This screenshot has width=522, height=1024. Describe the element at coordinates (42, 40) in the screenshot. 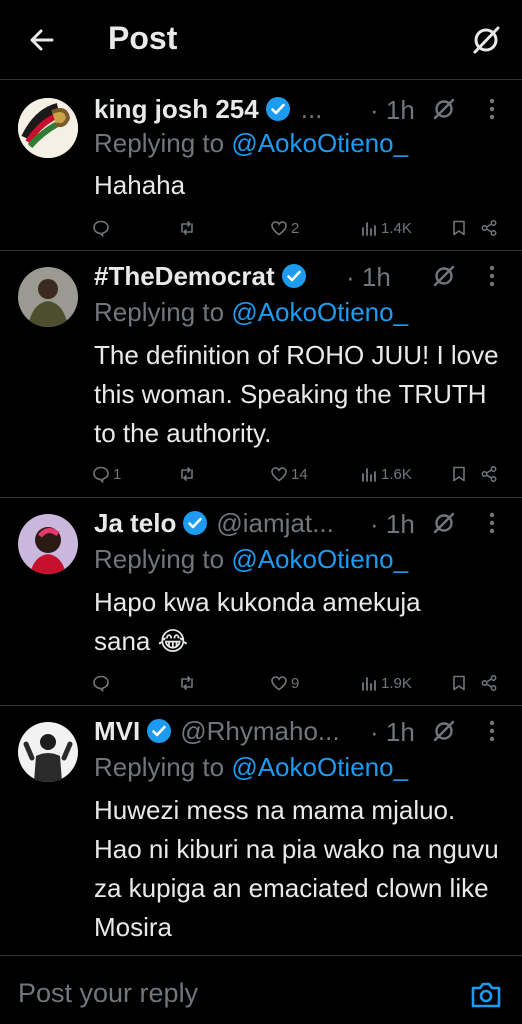

I see `back-arrow-icon` at that location.